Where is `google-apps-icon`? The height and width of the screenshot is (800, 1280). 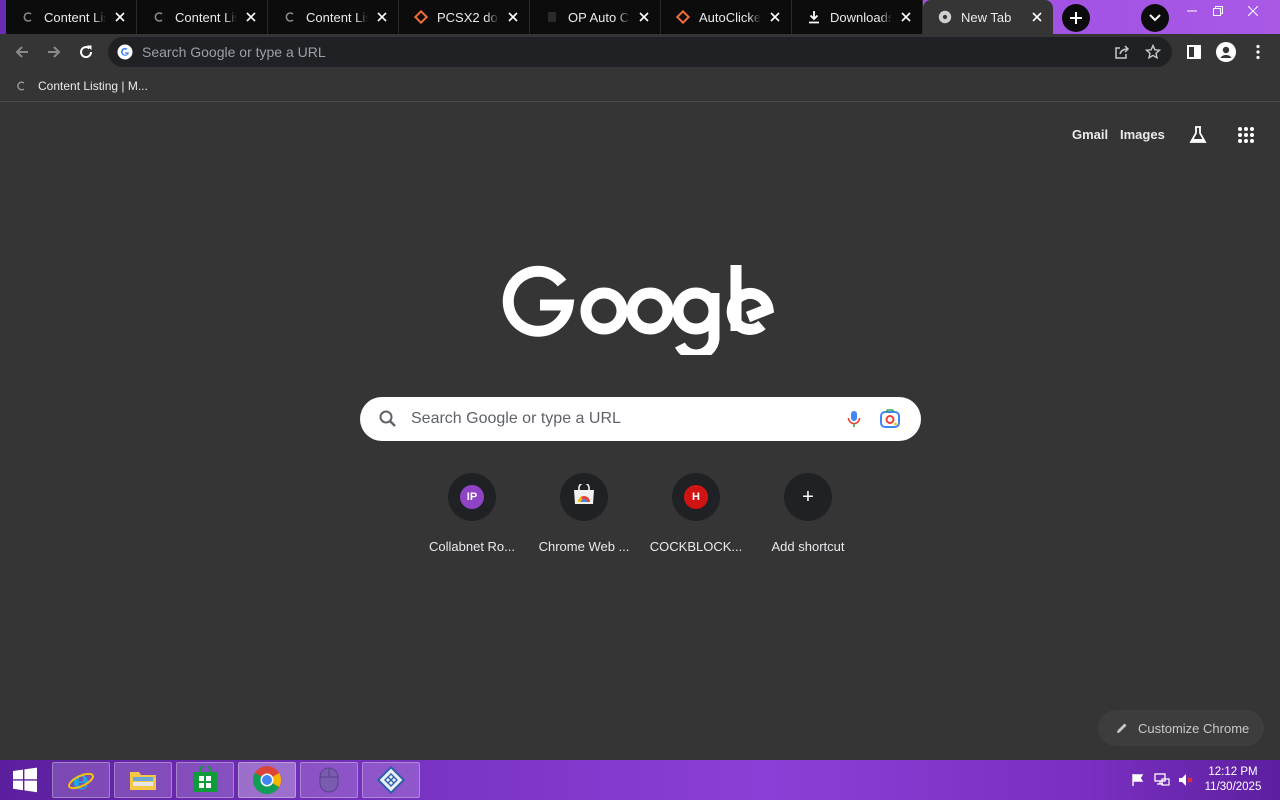
google-apps-icon is located at coordinates (1246, 135).